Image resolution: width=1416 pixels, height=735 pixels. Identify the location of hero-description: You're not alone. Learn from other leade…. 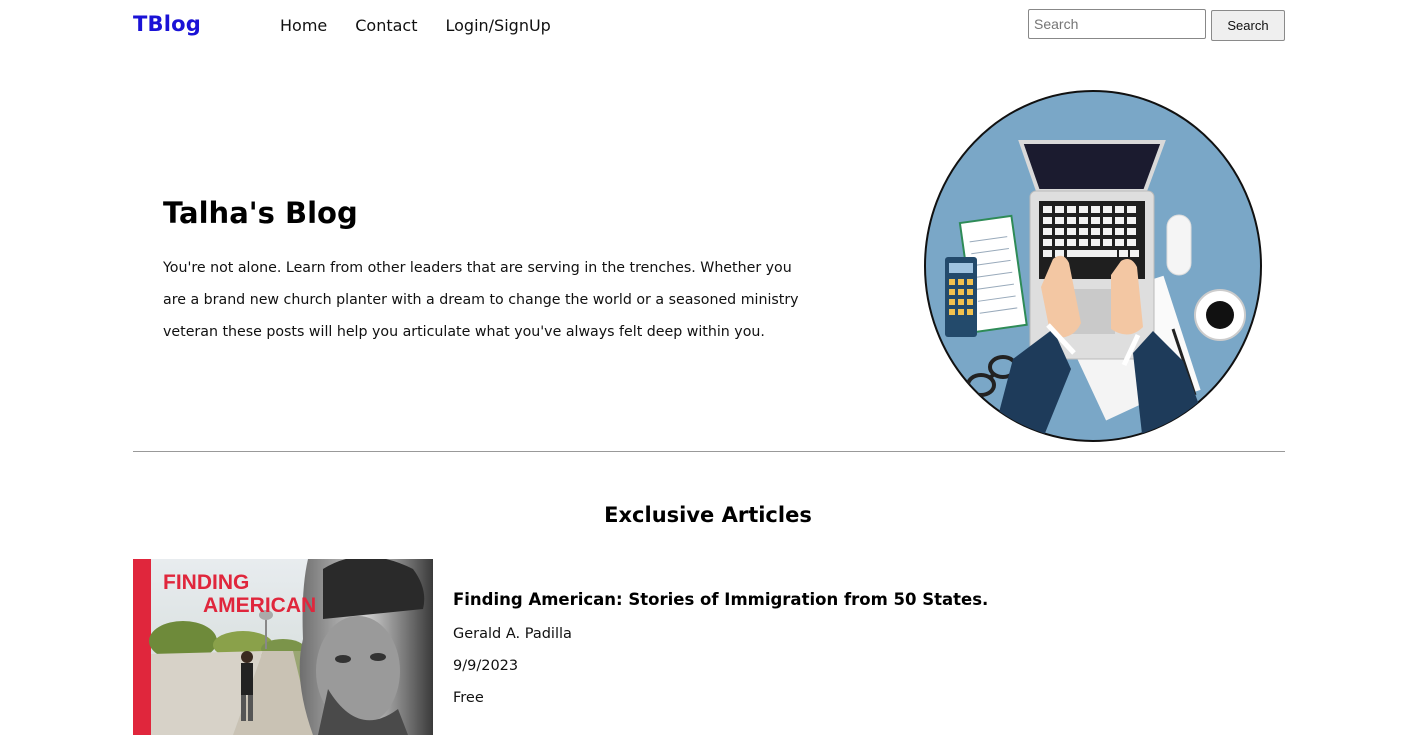
(481, 300).